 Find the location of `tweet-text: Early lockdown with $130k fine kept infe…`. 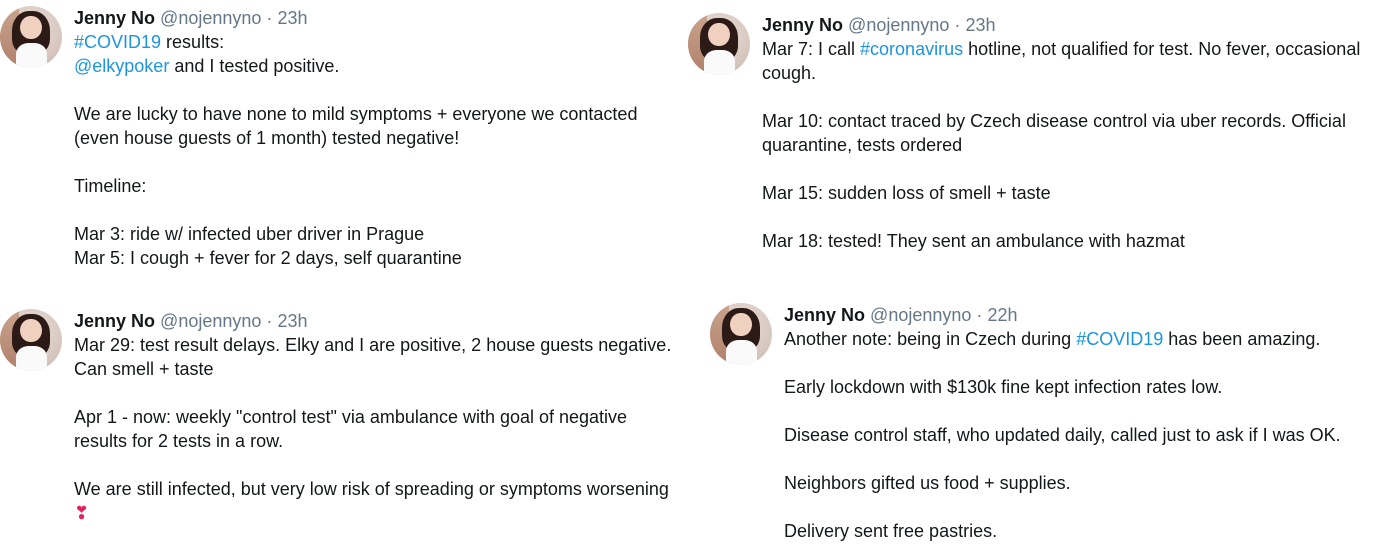

tweet-text: Early lockdown with $130k fine kept infe… is located at coordinates (1003, 387).